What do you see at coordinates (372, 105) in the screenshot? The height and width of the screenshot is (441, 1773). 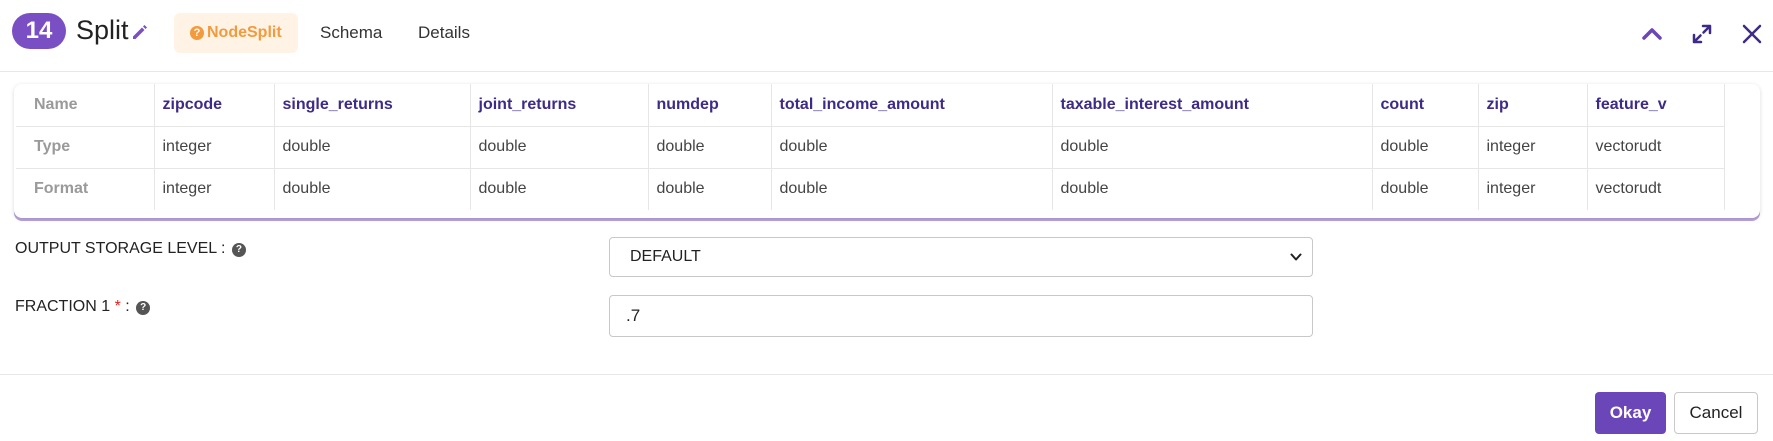 I see `column-name-cell: single_returns` at bounding box center [372, 105].